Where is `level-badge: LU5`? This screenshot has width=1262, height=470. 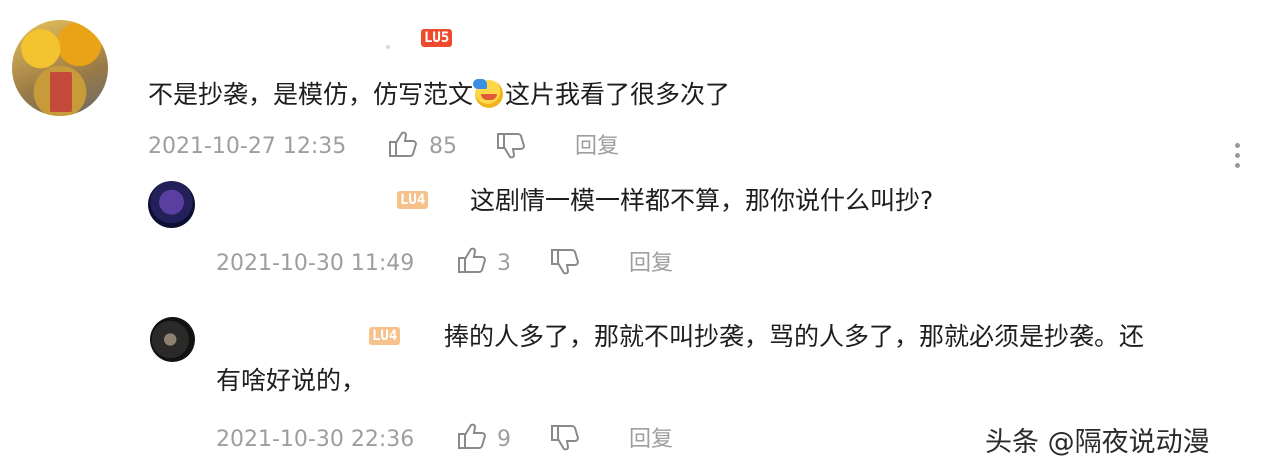
level-badge: LU5 is located at coordinates (437, 38).